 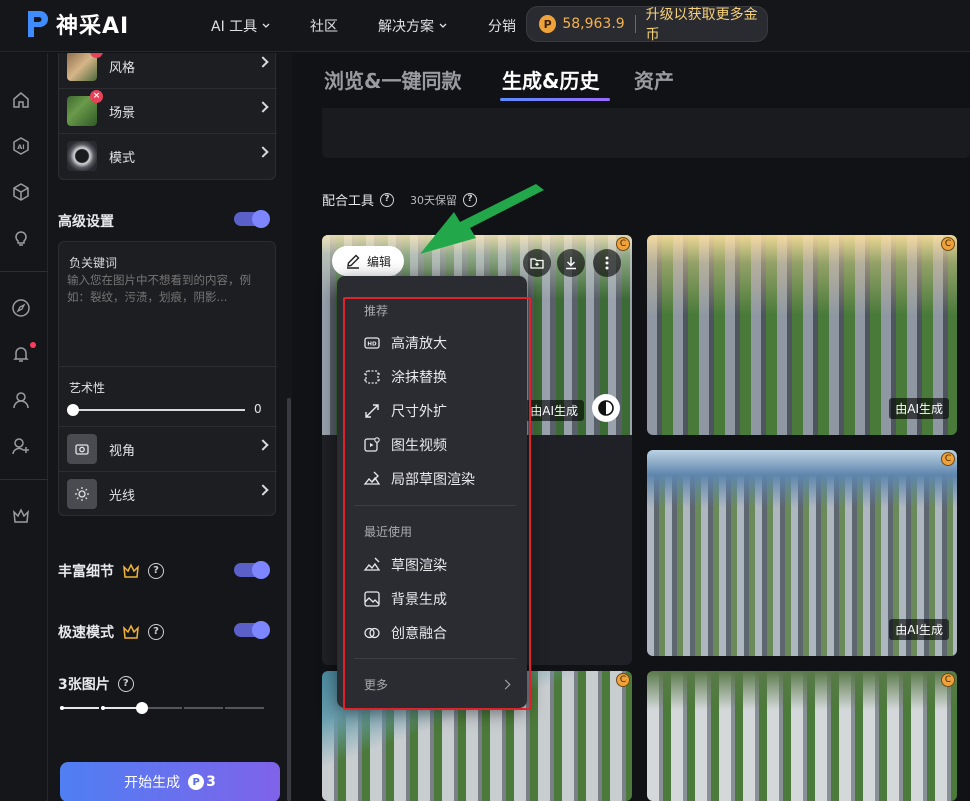 I want to click on brush-replace-icon, so click(x=372, y=377).